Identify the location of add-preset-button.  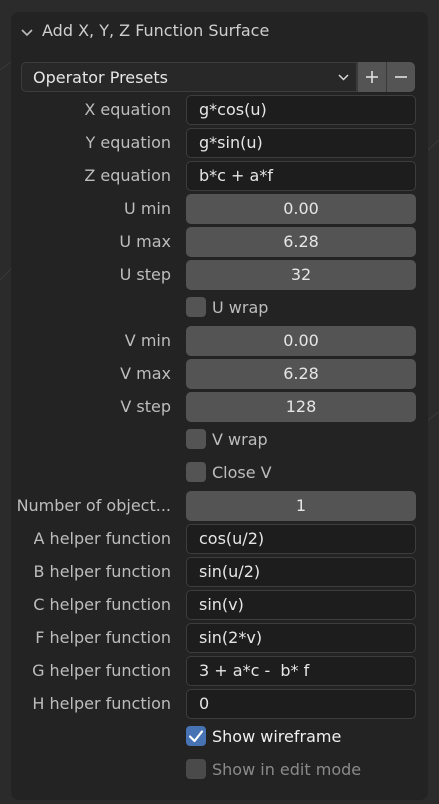
(371, 77).